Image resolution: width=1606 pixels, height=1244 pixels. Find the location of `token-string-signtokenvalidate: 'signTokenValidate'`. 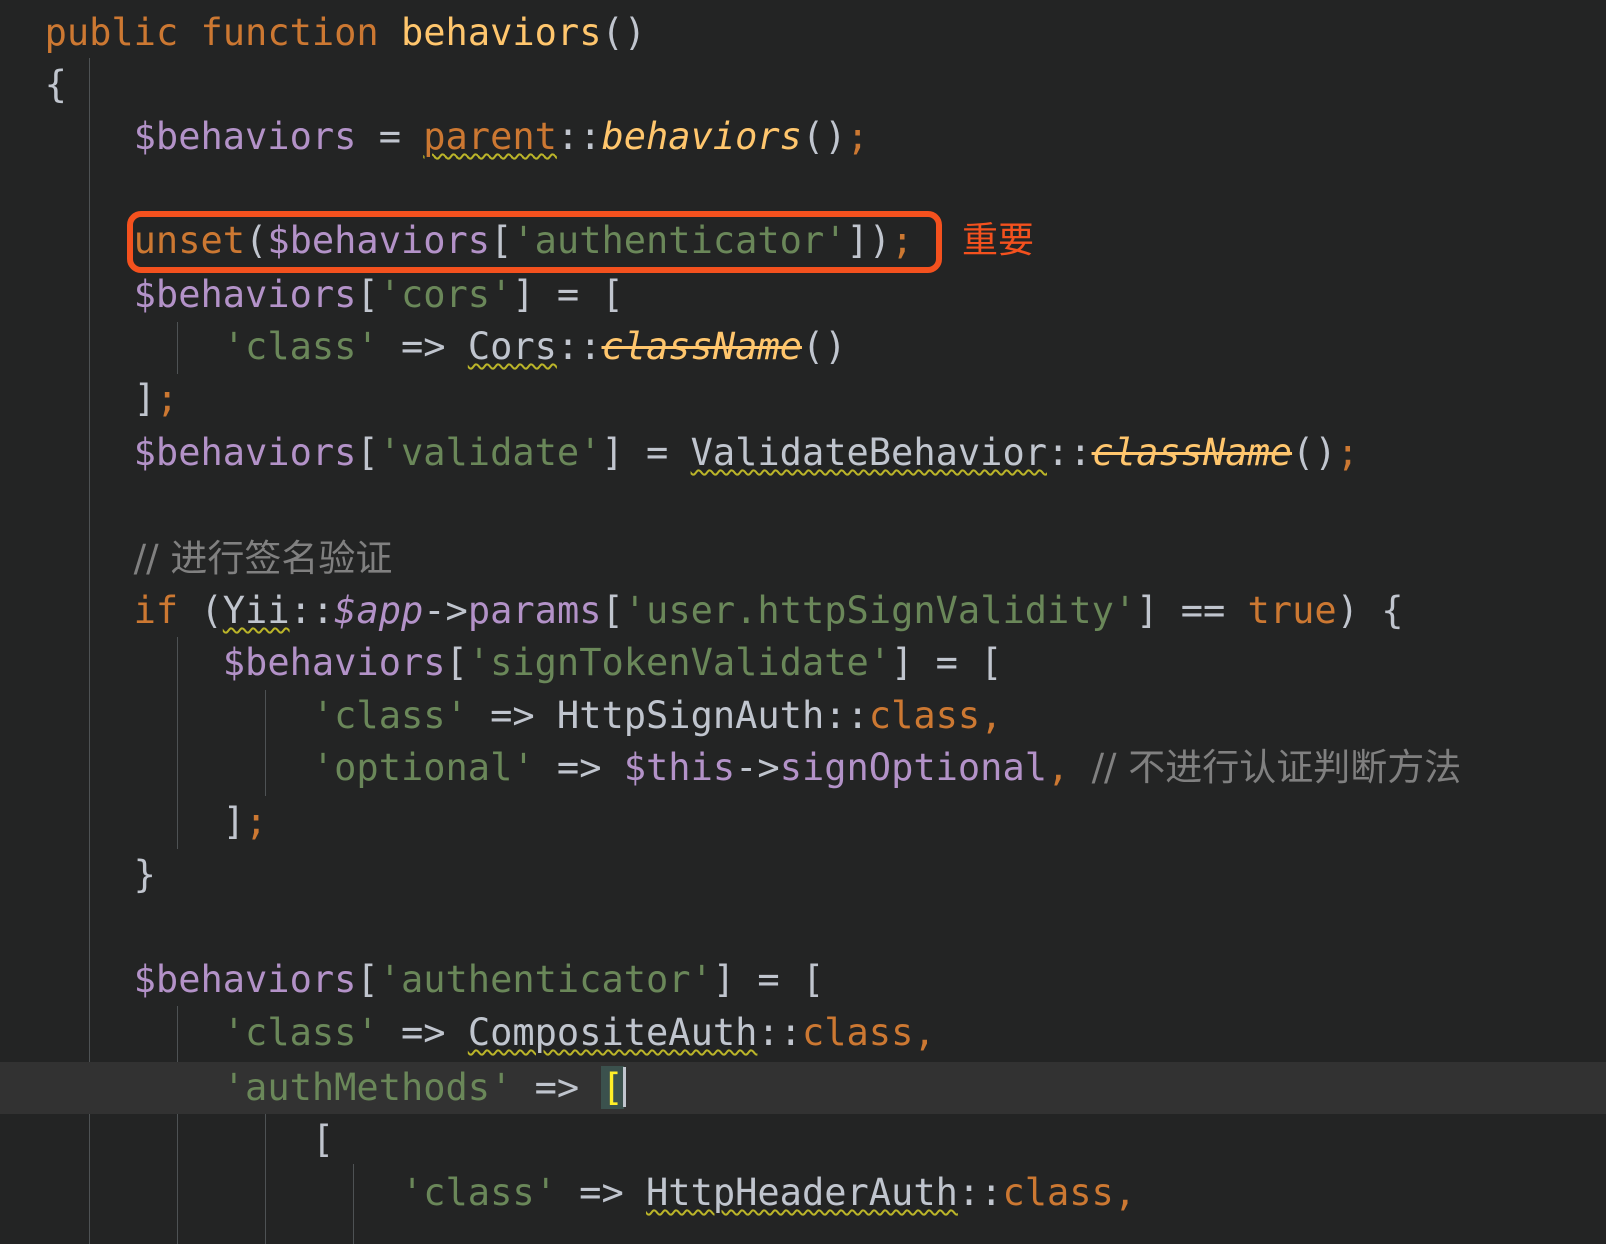

token-string-signtokenvalidate: 'signTokenValidate' is located at coordinates (679, 662).